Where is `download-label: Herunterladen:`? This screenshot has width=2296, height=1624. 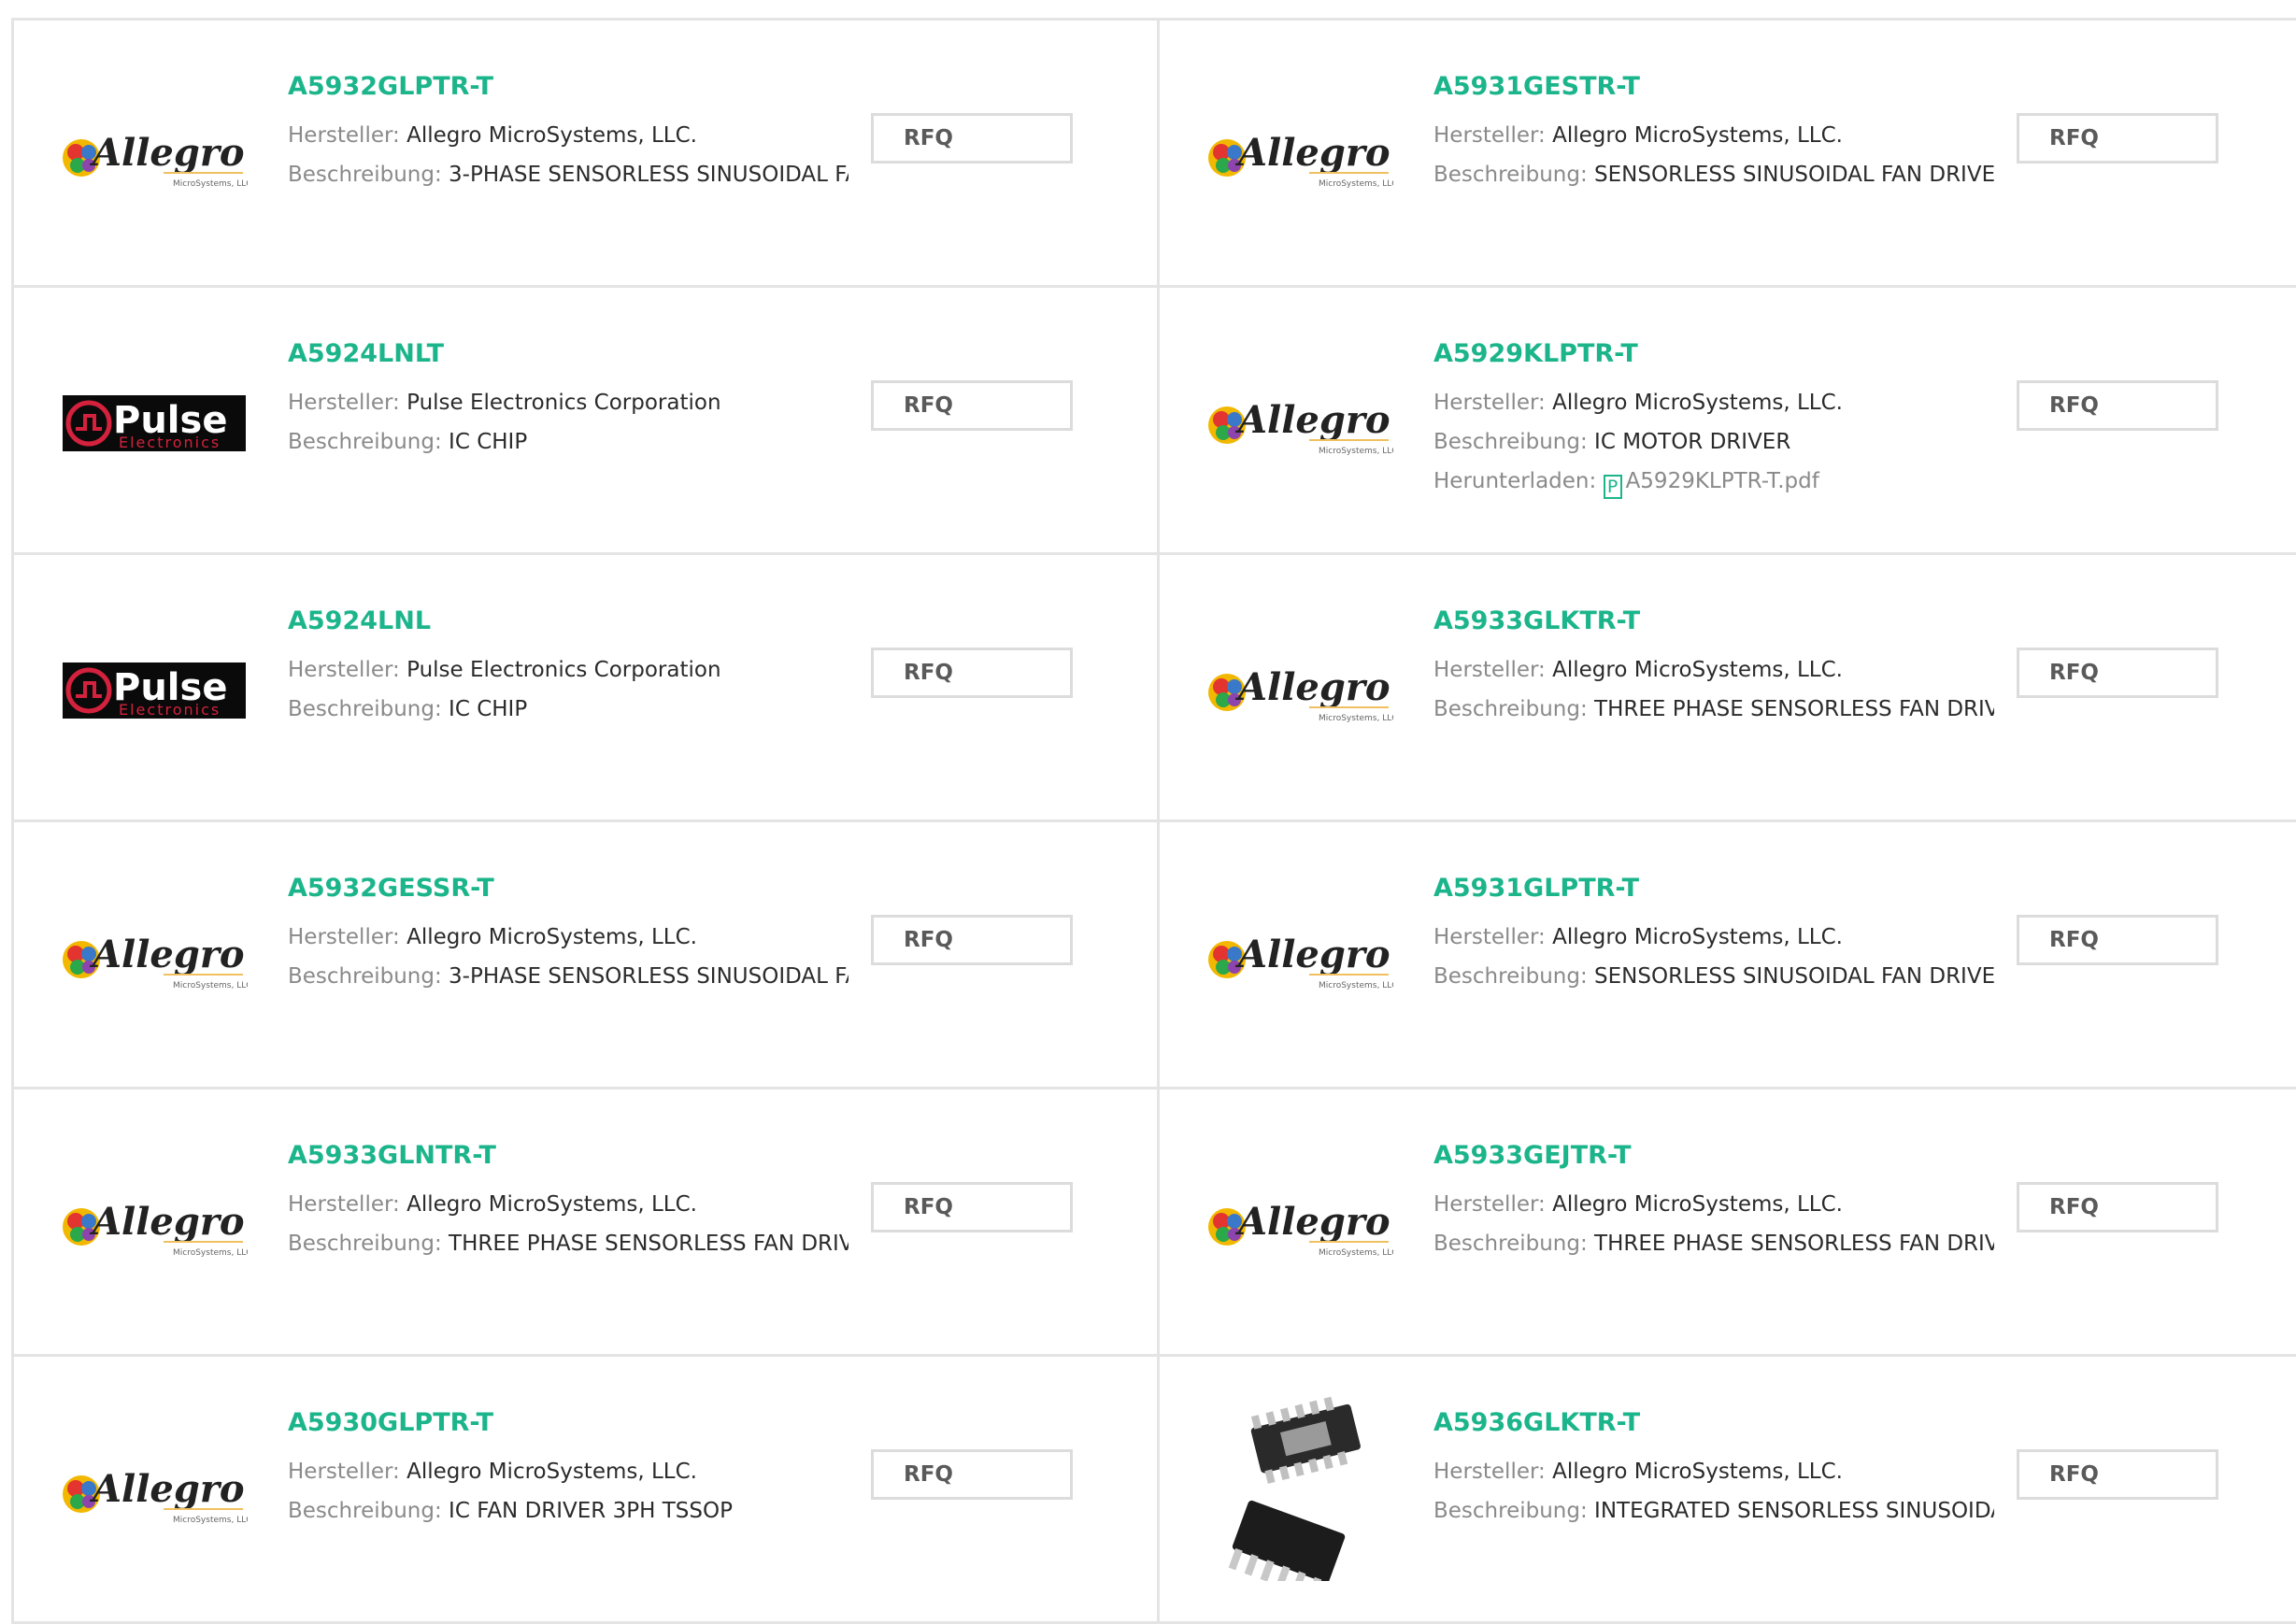
download-label: Herunterladen: is located at coordinates (1515, 481).